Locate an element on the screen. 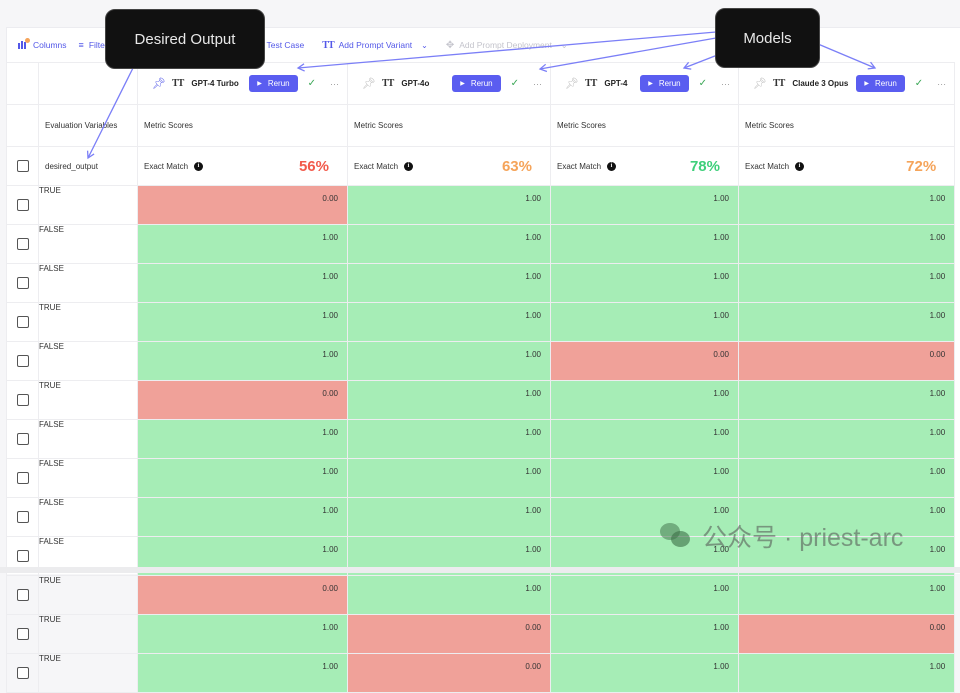 This screenshot has width=960, height=693. aggregate-score: 78% is located at coordinates (704, 166).